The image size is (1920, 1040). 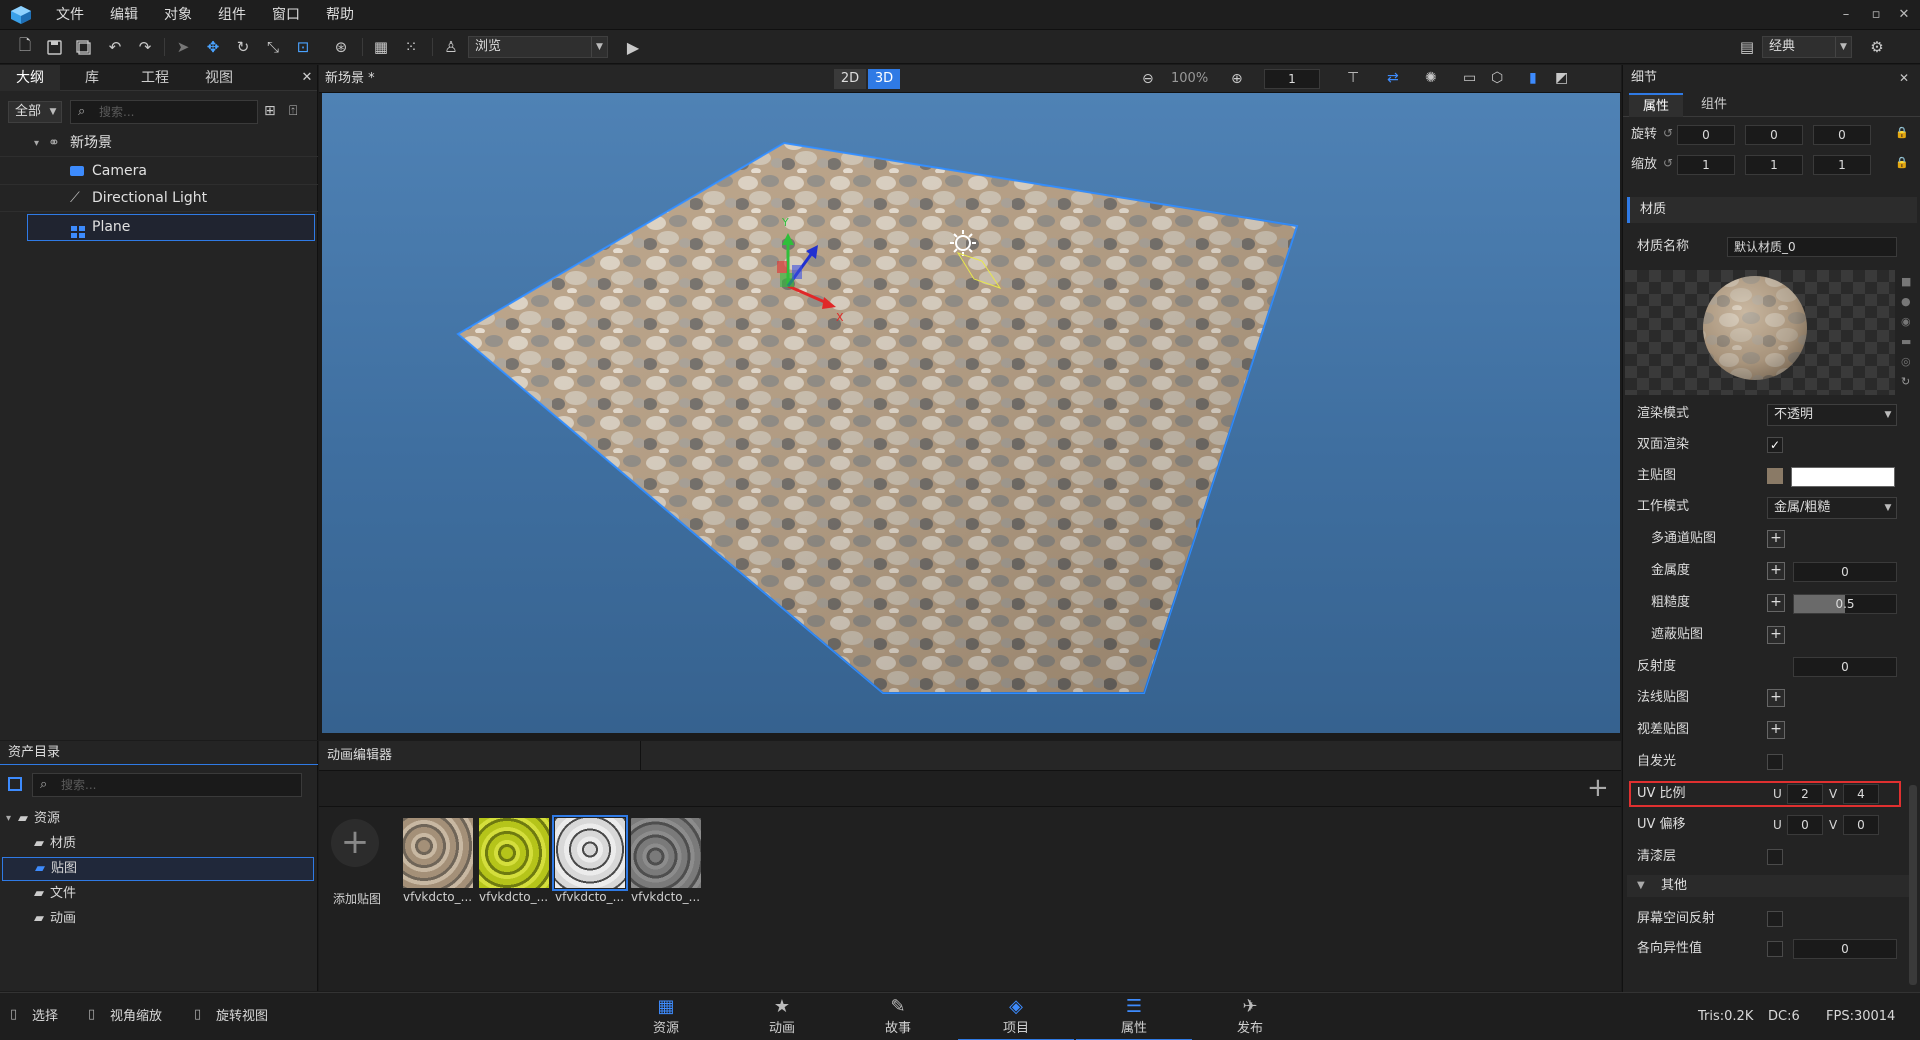 What do you see at coordinates (1134, 1016) in the screenshot?
I see `bottom-tab-properties: ☰ 属性` at bounding box center [1134, 1016].